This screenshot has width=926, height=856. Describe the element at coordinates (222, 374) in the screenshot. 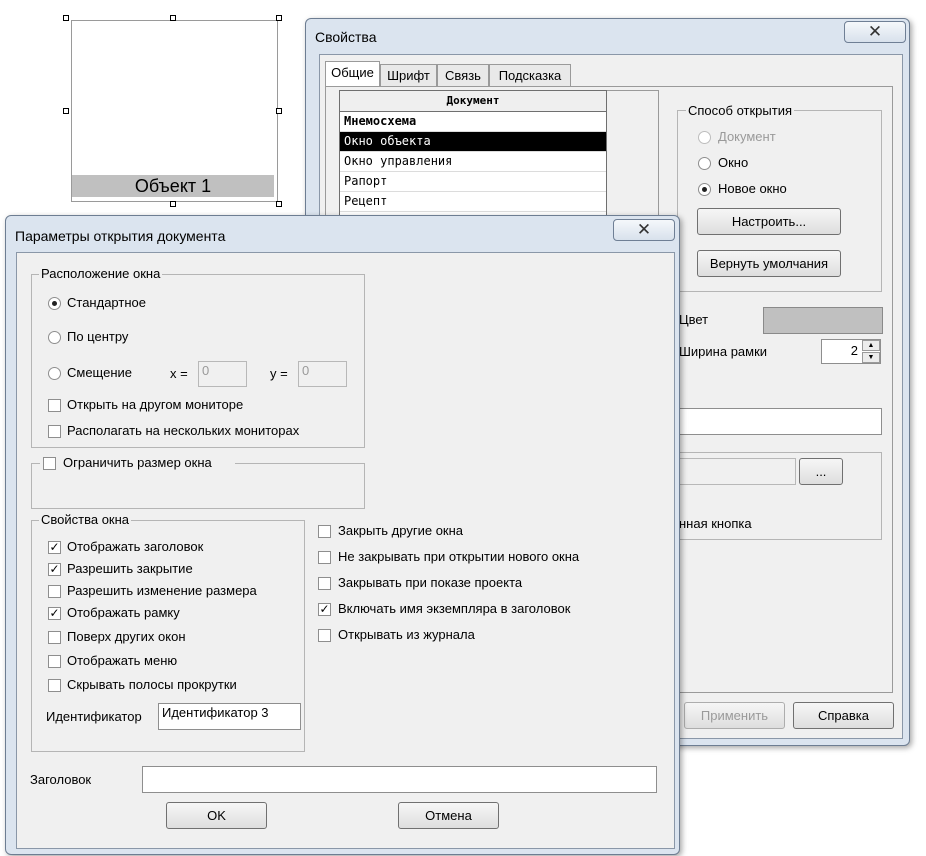

I see `offset-x-input: 0` at that location.